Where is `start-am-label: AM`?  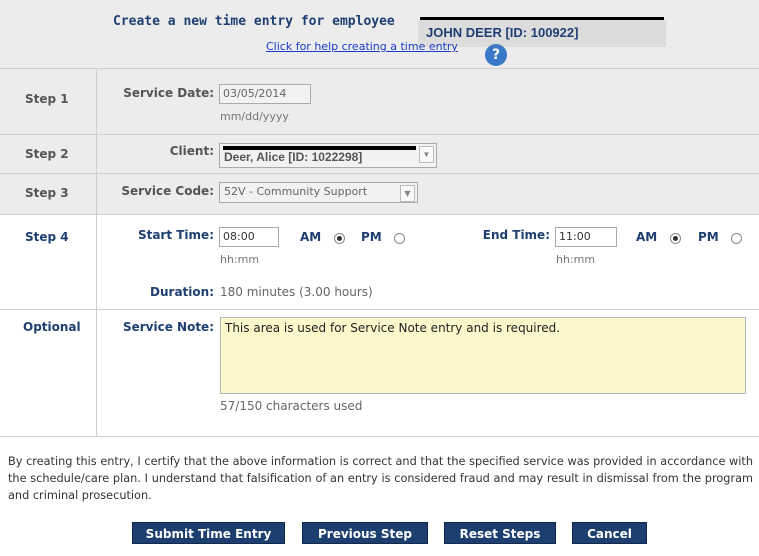
start-am-label: AM is located at coordinates (311, 237).